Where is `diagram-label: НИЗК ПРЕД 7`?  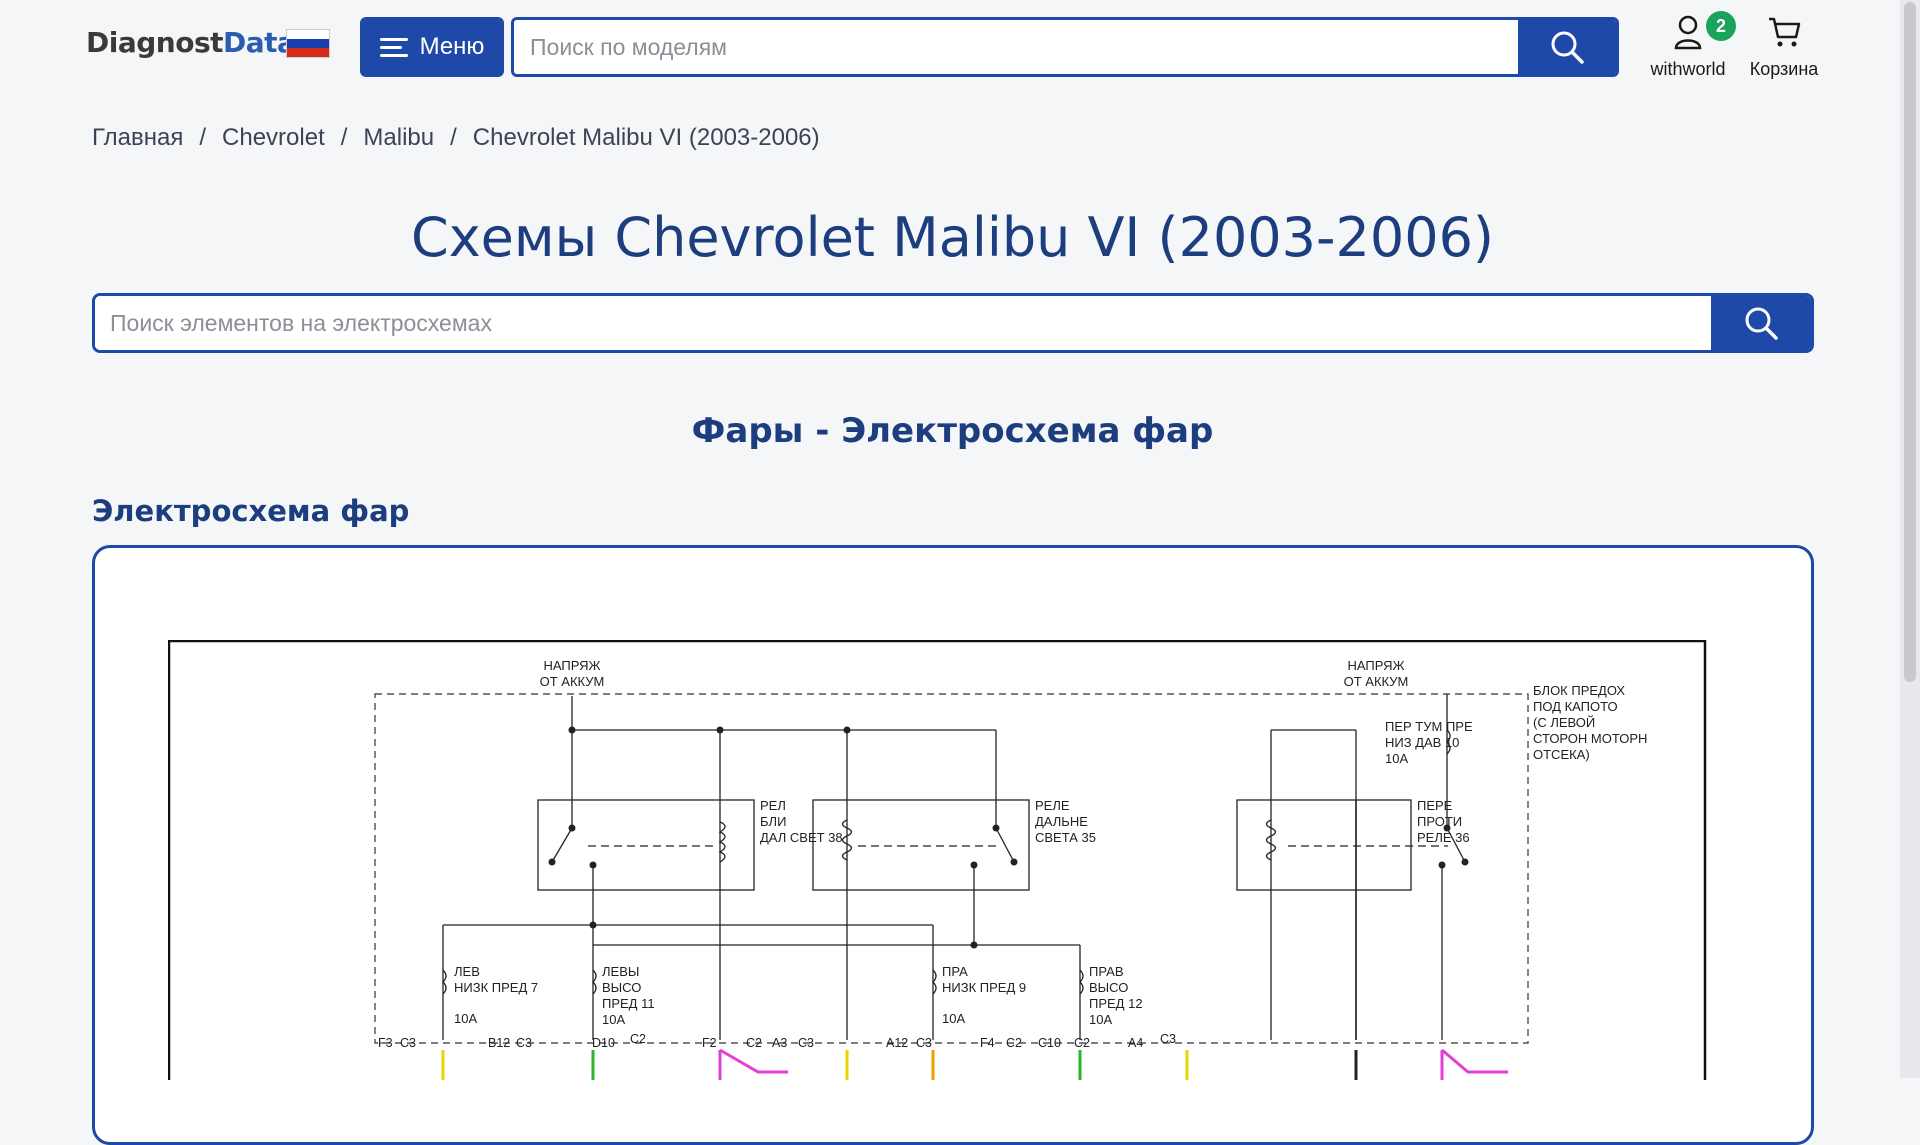
diagram-label: НИЗК ПРЕД 7 is located at coordinates (496, 987).